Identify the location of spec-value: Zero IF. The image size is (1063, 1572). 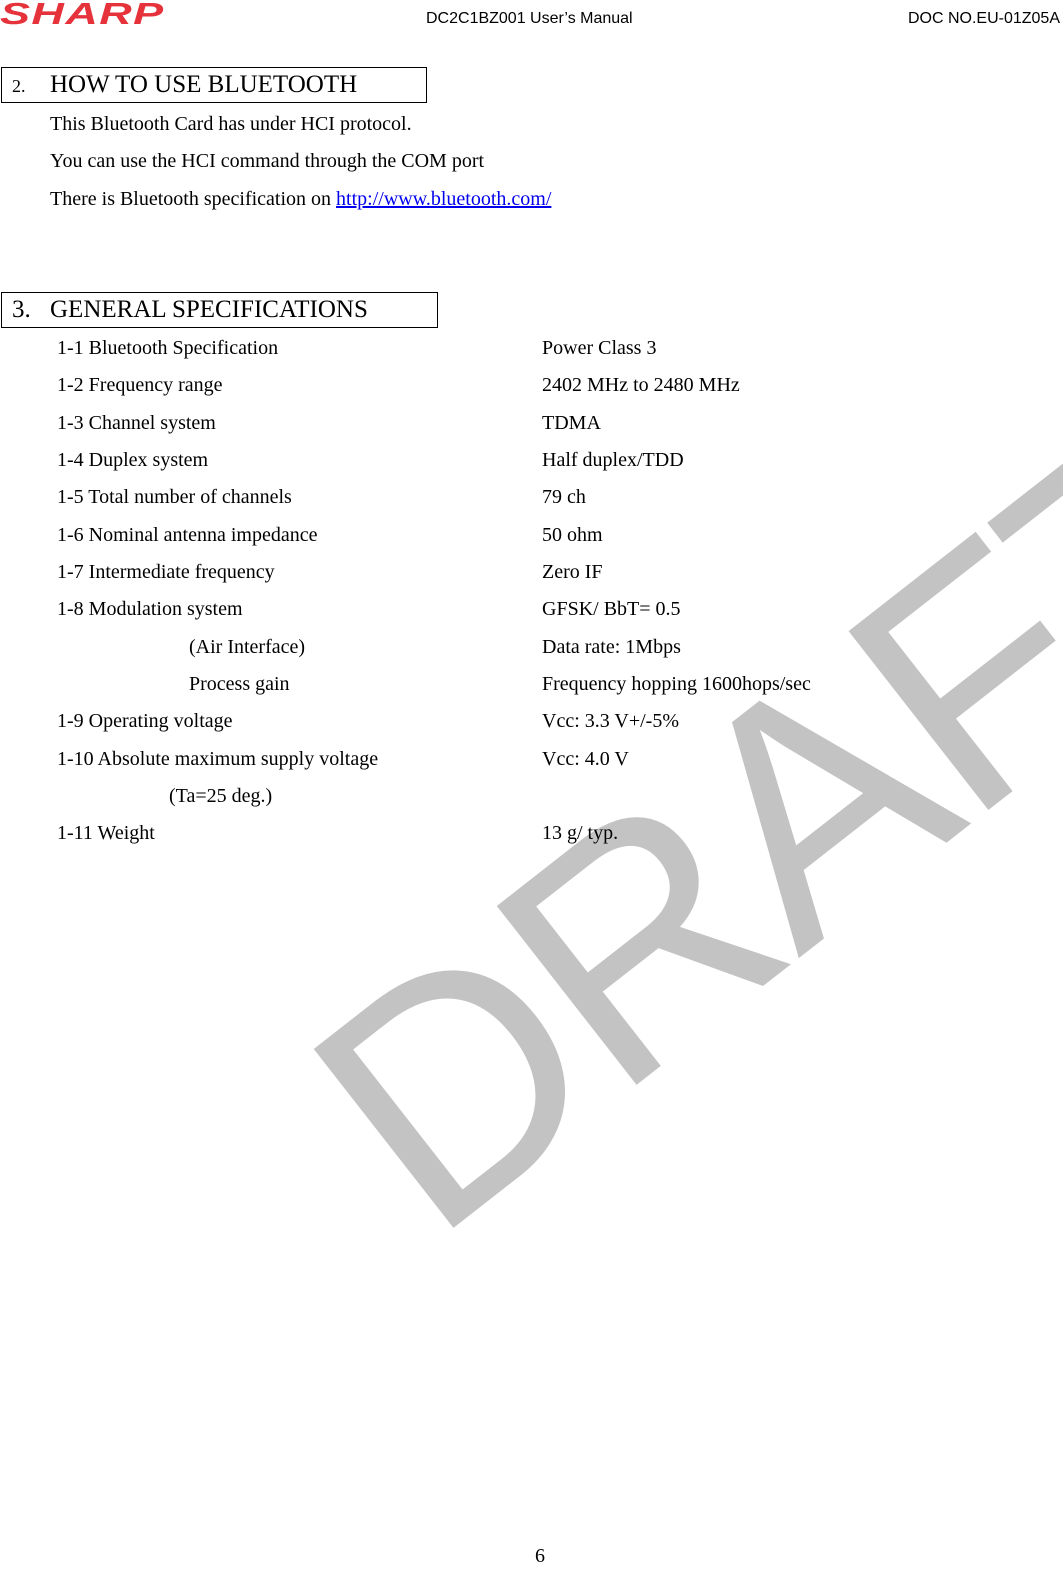
(572, 572).